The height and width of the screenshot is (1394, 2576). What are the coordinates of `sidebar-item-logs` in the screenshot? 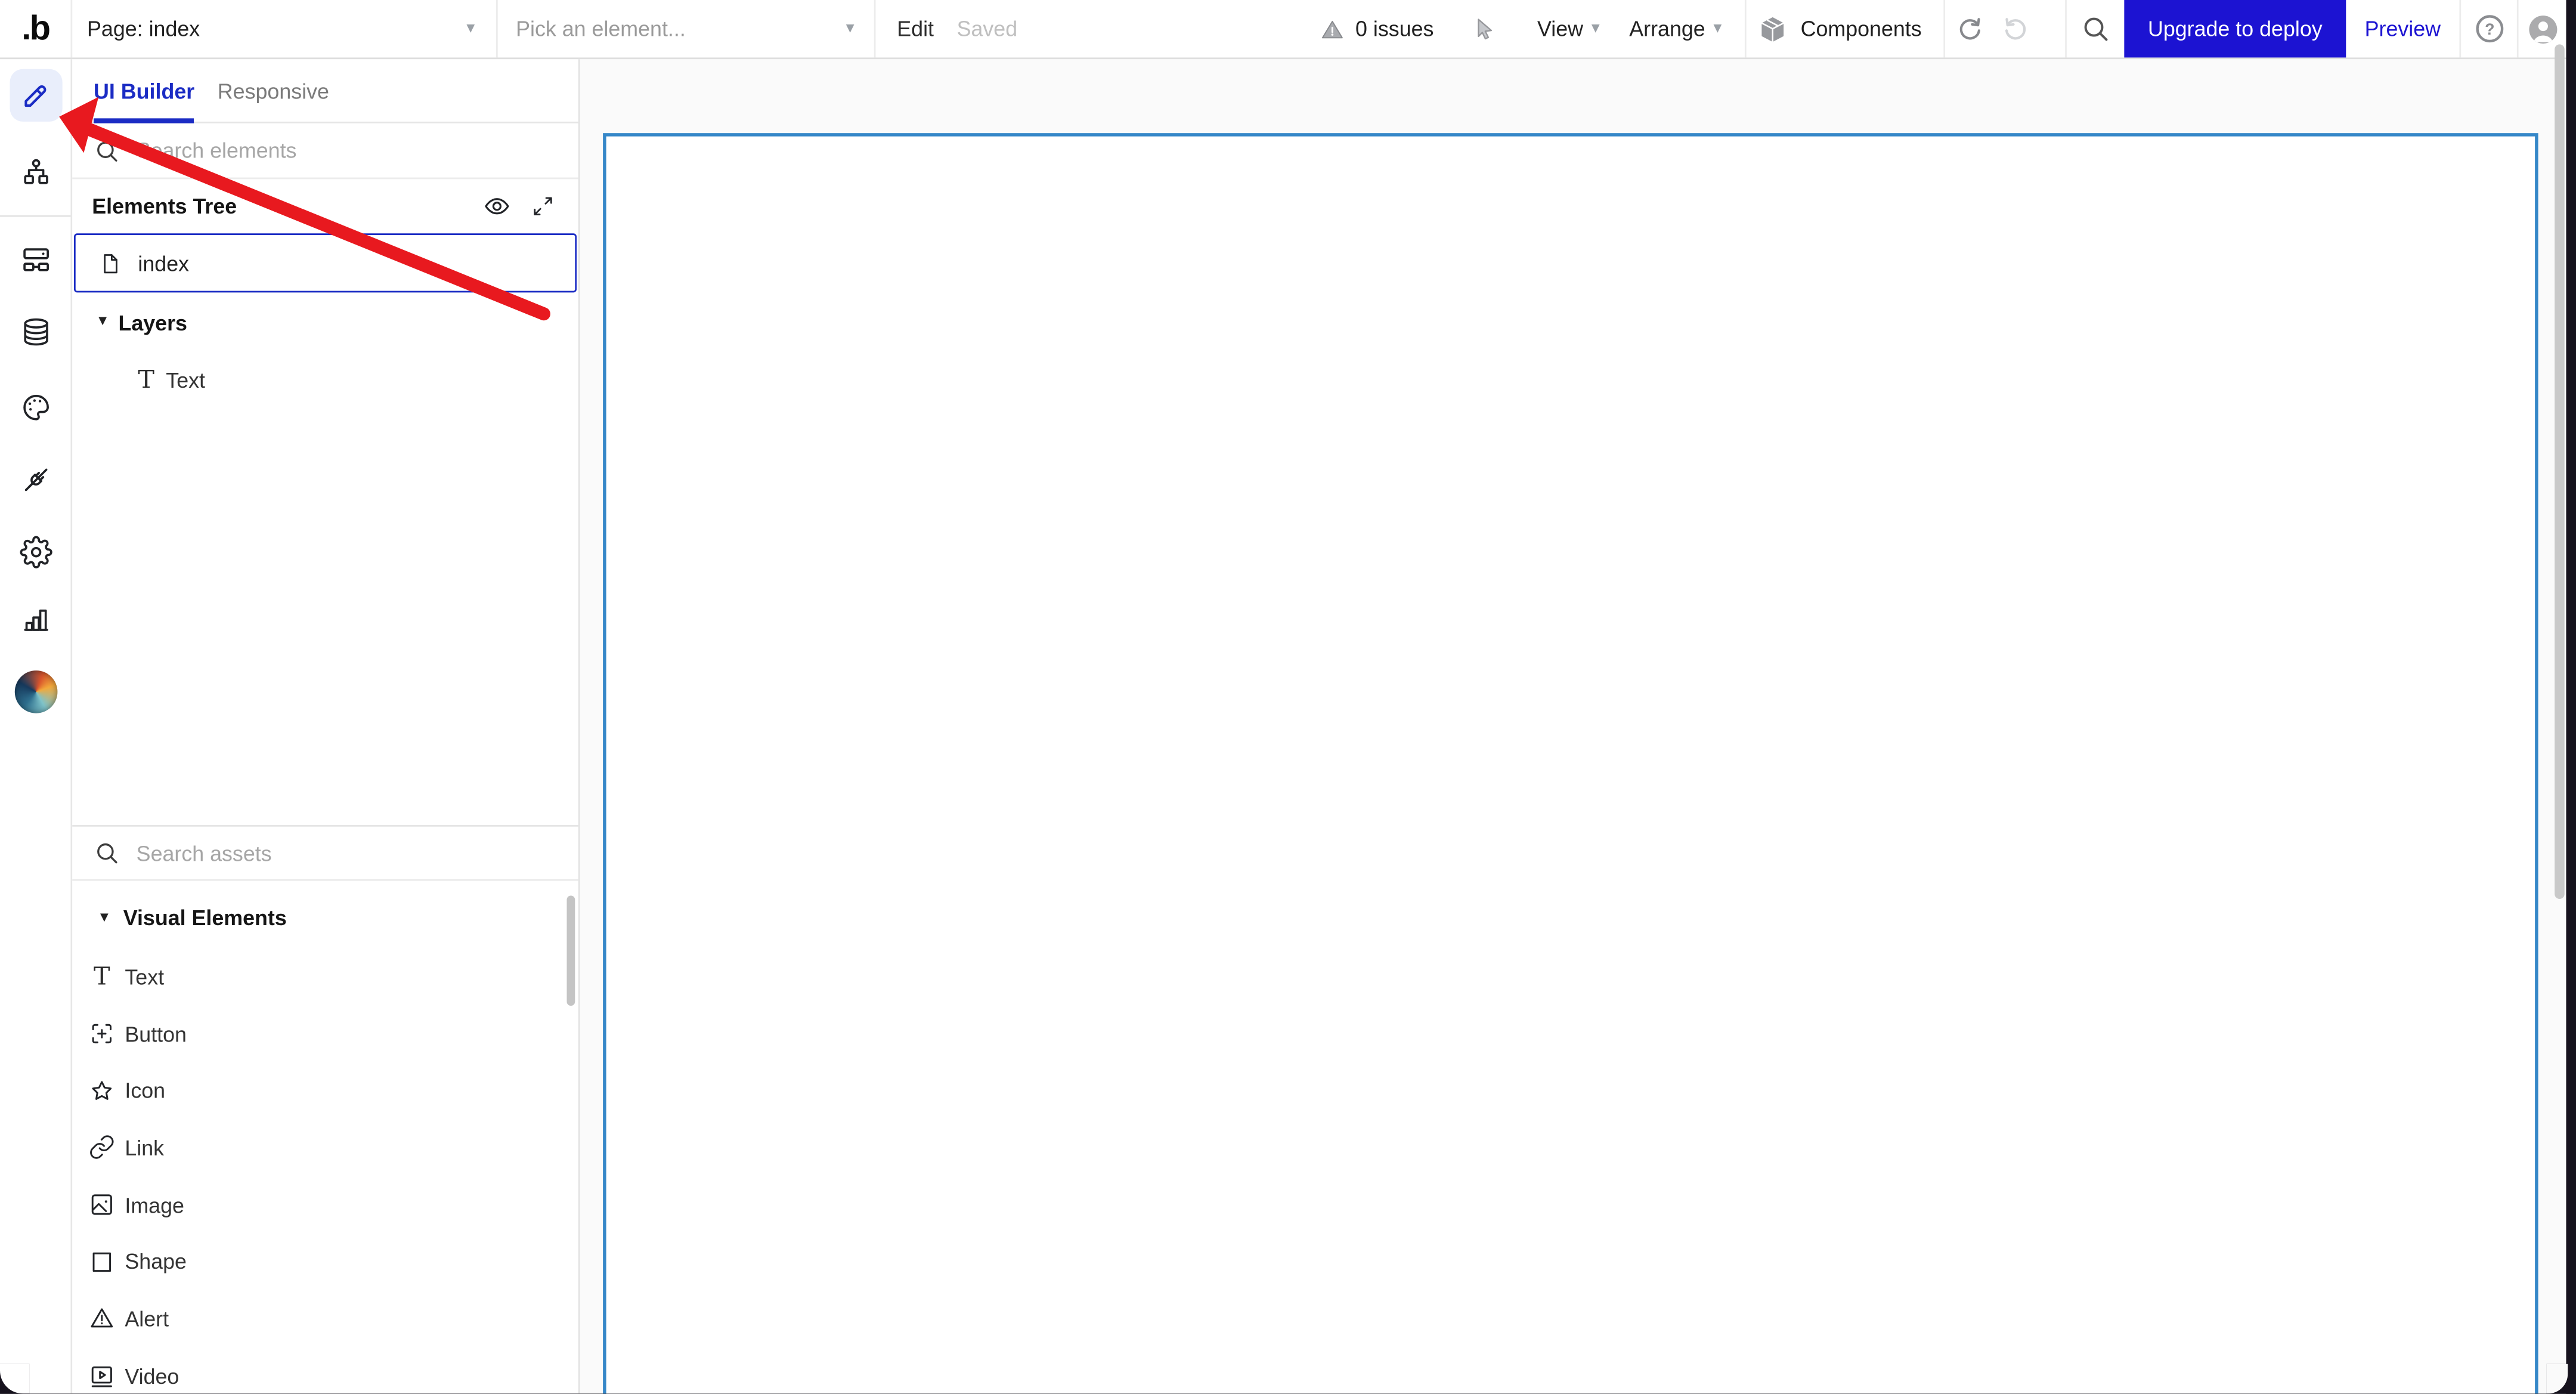 It's located at (35, 620).